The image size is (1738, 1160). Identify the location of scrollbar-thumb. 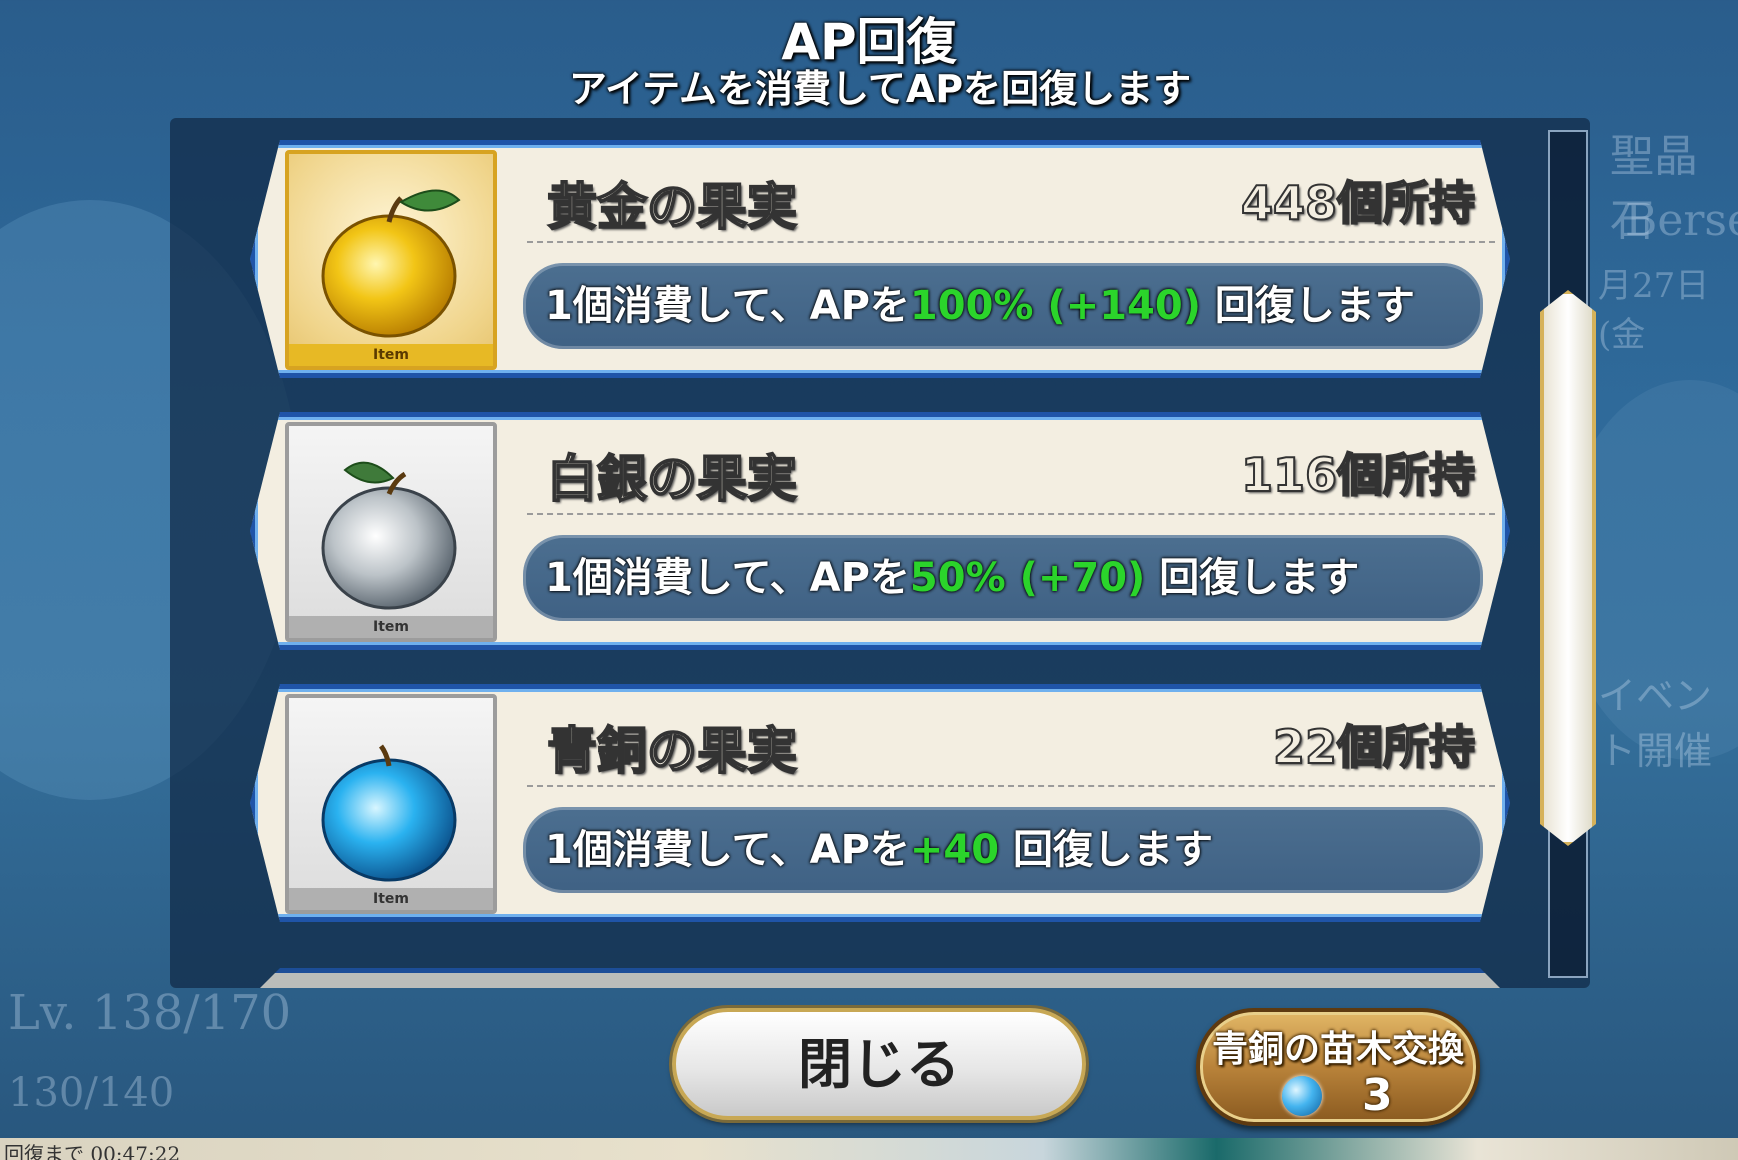
(1568, 568).